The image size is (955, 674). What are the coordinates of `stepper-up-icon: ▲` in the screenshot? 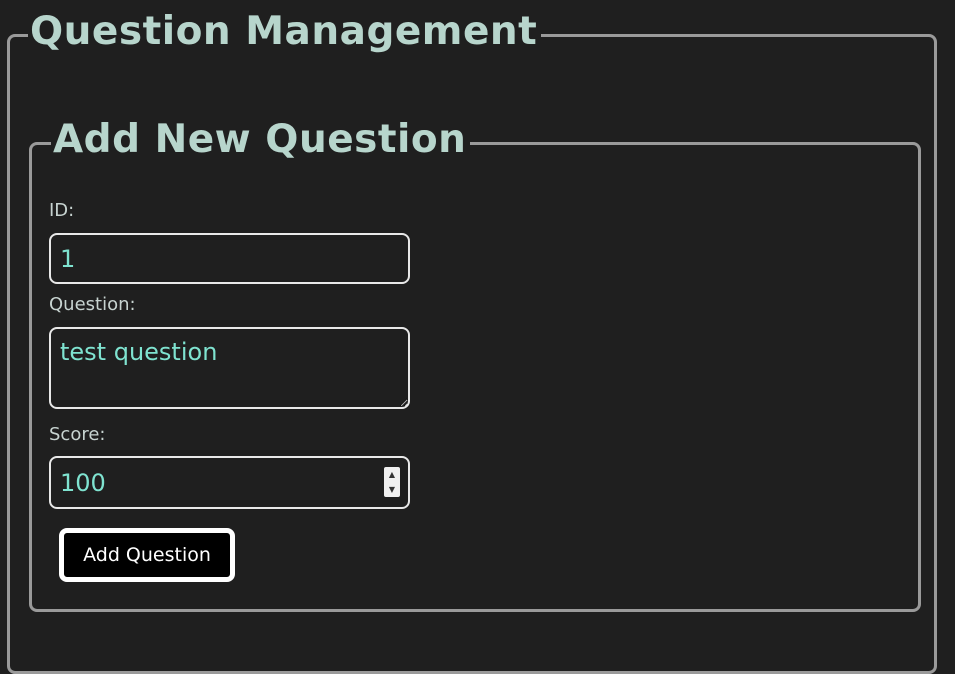 It's located at (392, 474).